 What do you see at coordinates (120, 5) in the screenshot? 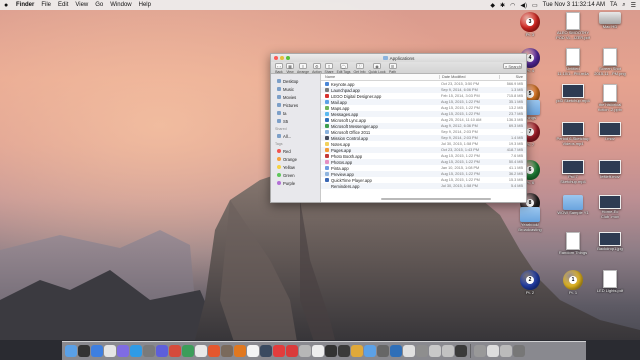
I see `menu-window: Window` at bounding box center [120, 5].